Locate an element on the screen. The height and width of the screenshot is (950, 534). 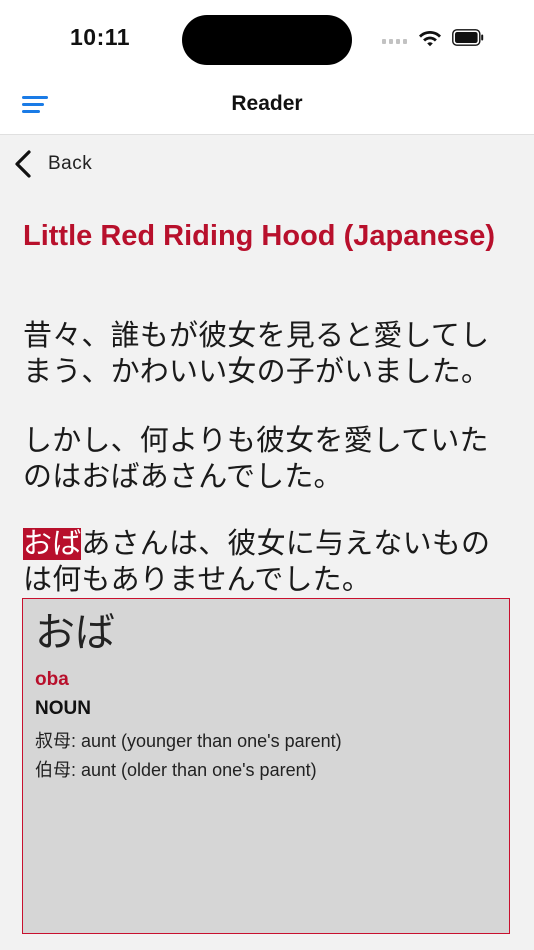
wifi-icon is located at coordinates (430, 39).